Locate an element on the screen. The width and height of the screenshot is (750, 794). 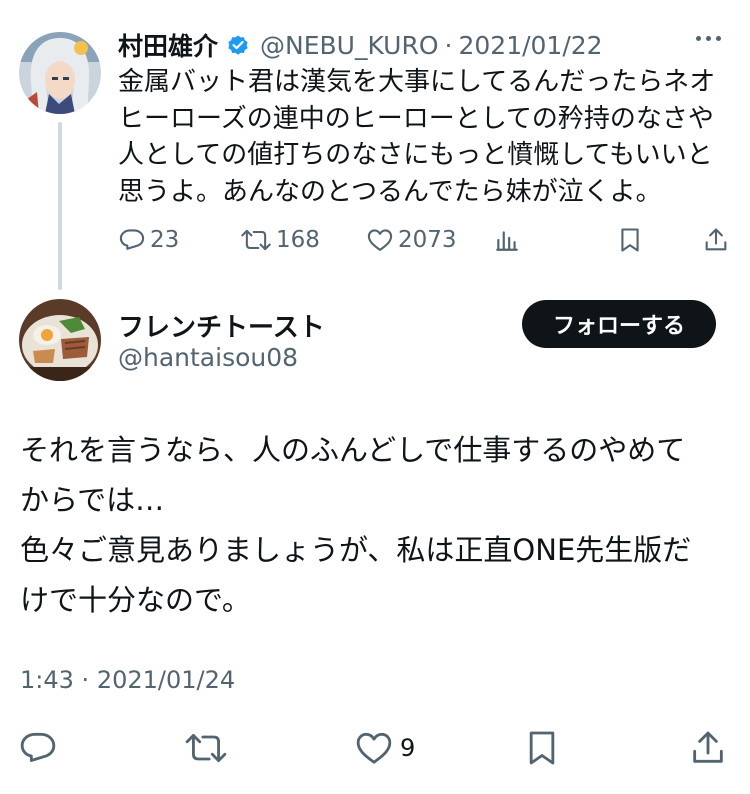
reply-button is located at coordinates (38, 748).